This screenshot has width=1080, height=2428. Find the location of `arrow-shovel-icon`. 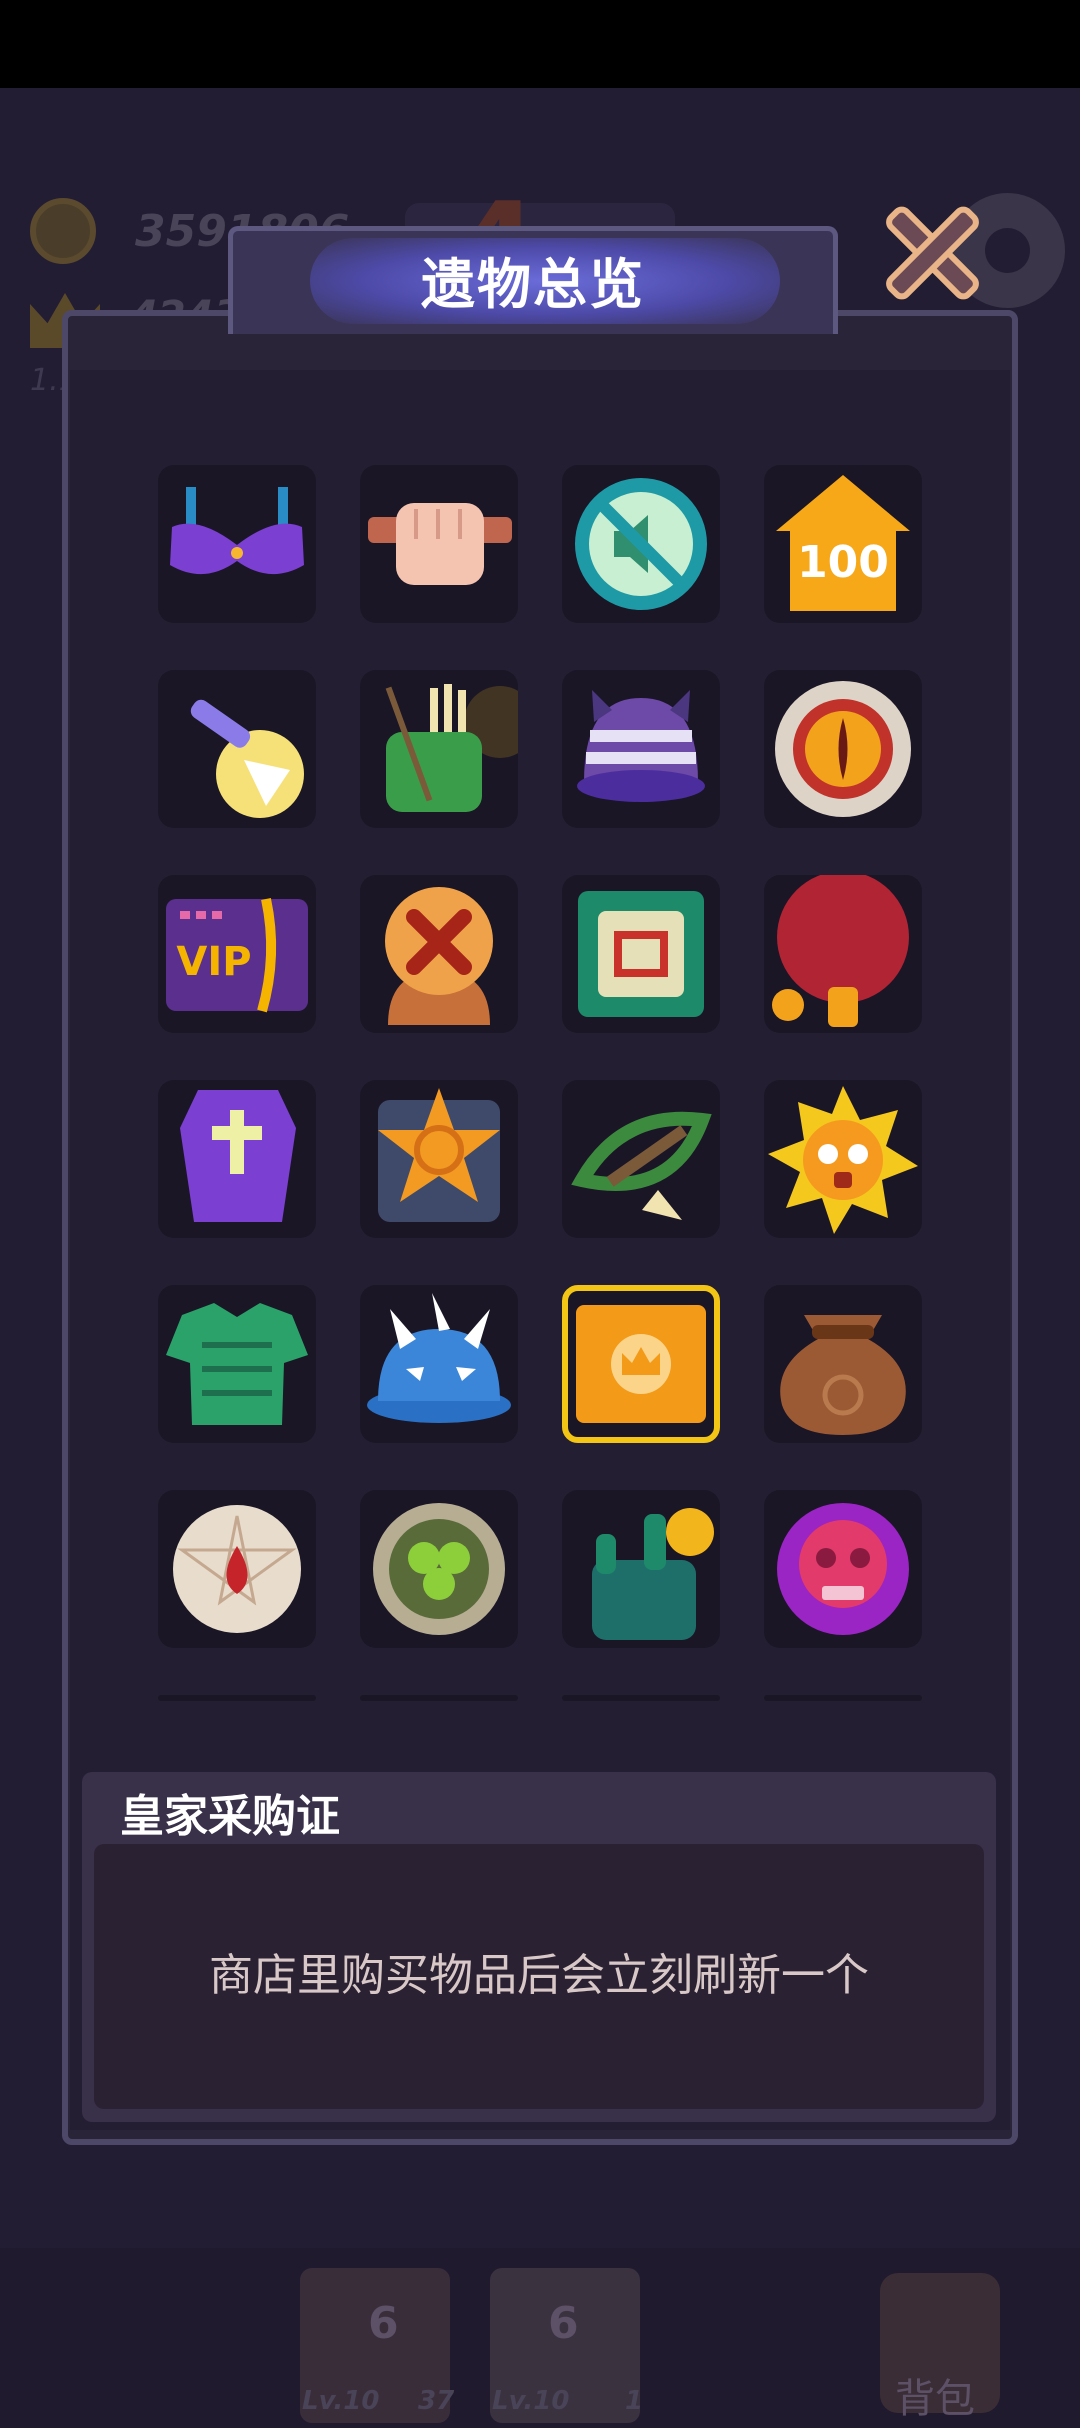

arrow-shovel-icon is located at coordinates (247, 758).